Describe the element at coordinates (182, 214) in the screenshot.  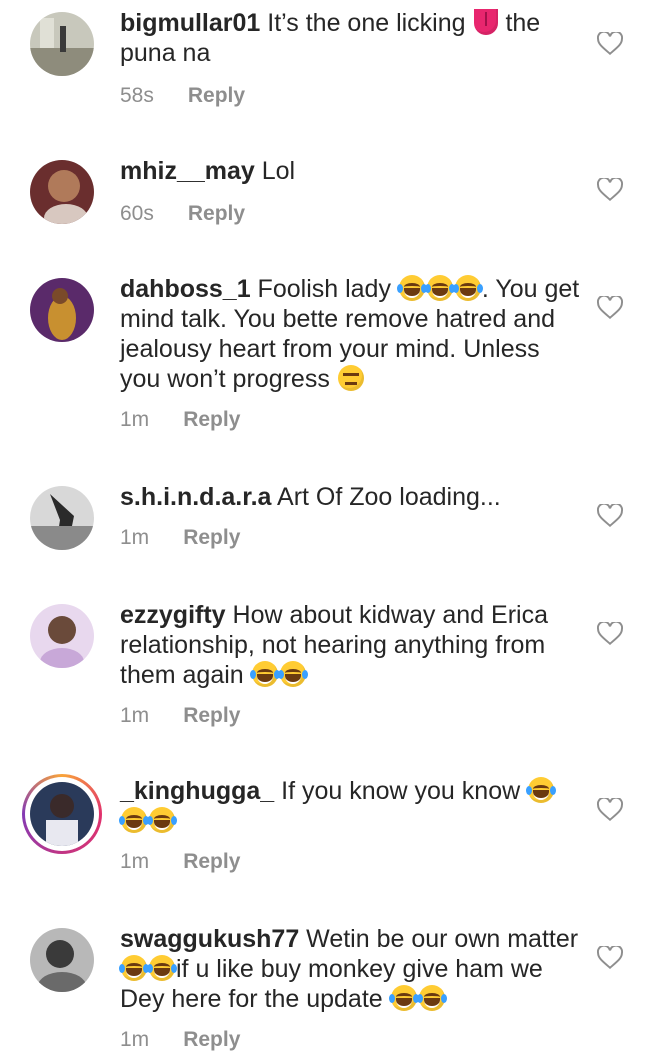
I see `comment-meta: 60s Reply` at that location.